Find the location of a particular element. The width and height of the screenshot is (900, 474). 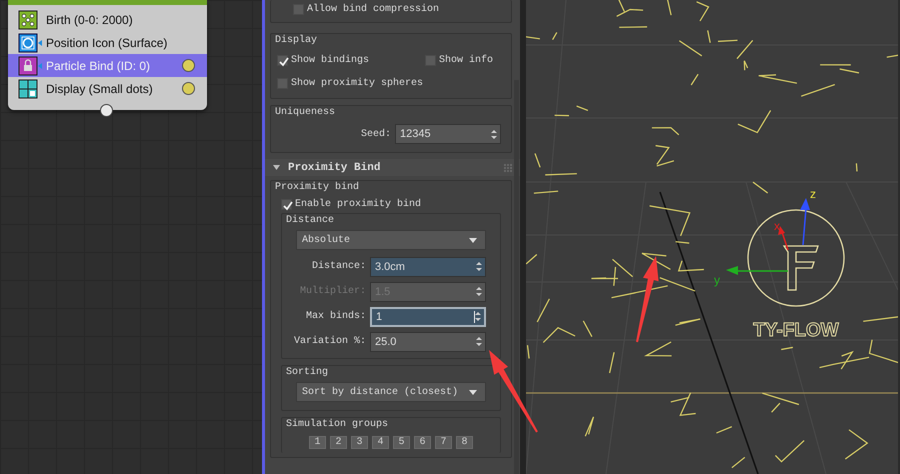

checkbox-label: Show bindings is located at coordinates (330, 60).